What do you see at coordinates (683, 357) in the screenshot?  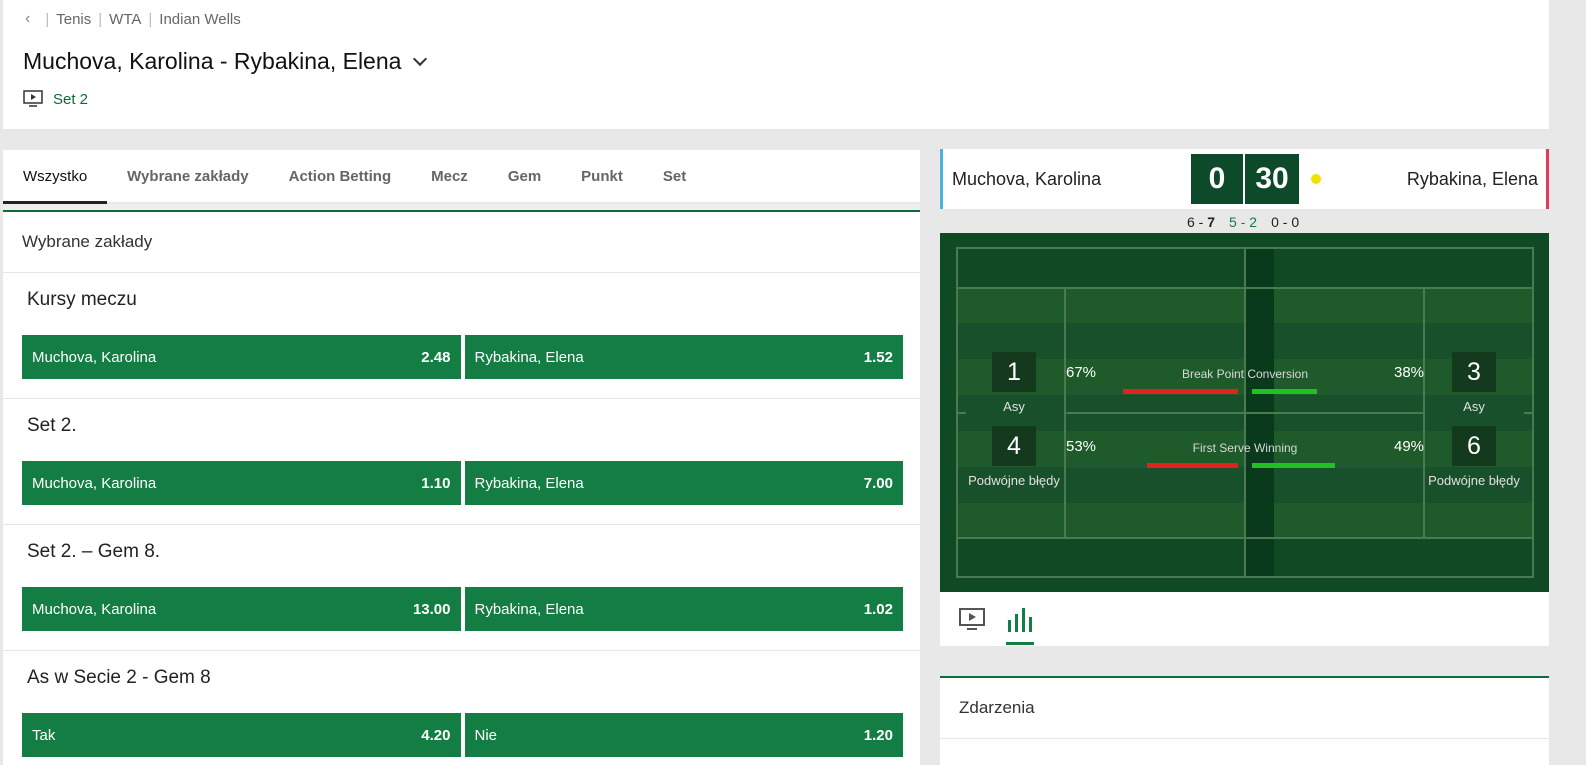 I see `odds-button: Rybakina, Elena 1.52` at bounding box center [683, 357].